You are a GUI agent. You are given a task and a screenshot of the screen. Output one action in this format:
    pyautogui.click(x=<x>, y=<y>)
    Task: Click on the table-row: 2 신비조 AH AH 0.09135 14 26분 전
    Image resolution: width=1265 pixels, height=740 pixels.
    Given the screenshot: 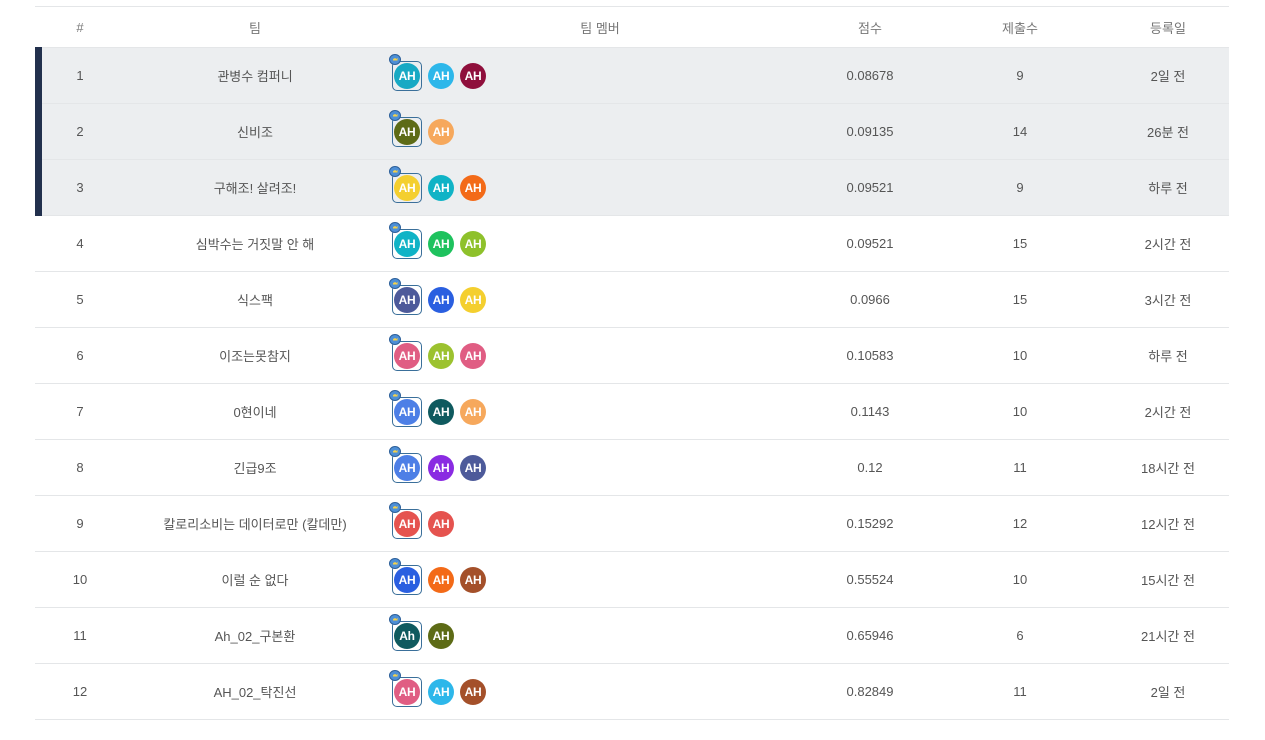 What is the action you would take?
    pyautogui.click(x=632, y=131)
    